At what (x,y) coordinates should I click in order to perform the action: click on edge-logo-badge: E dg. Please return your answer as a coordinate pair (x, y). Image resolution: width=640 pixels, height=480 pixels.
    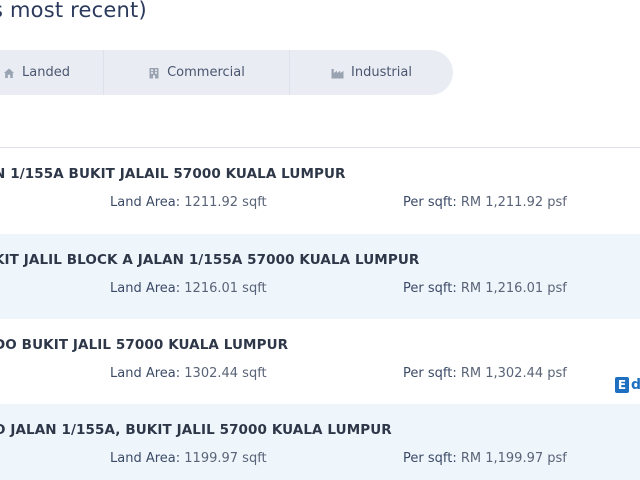
    Looking at the image, I should click on (626, 385).